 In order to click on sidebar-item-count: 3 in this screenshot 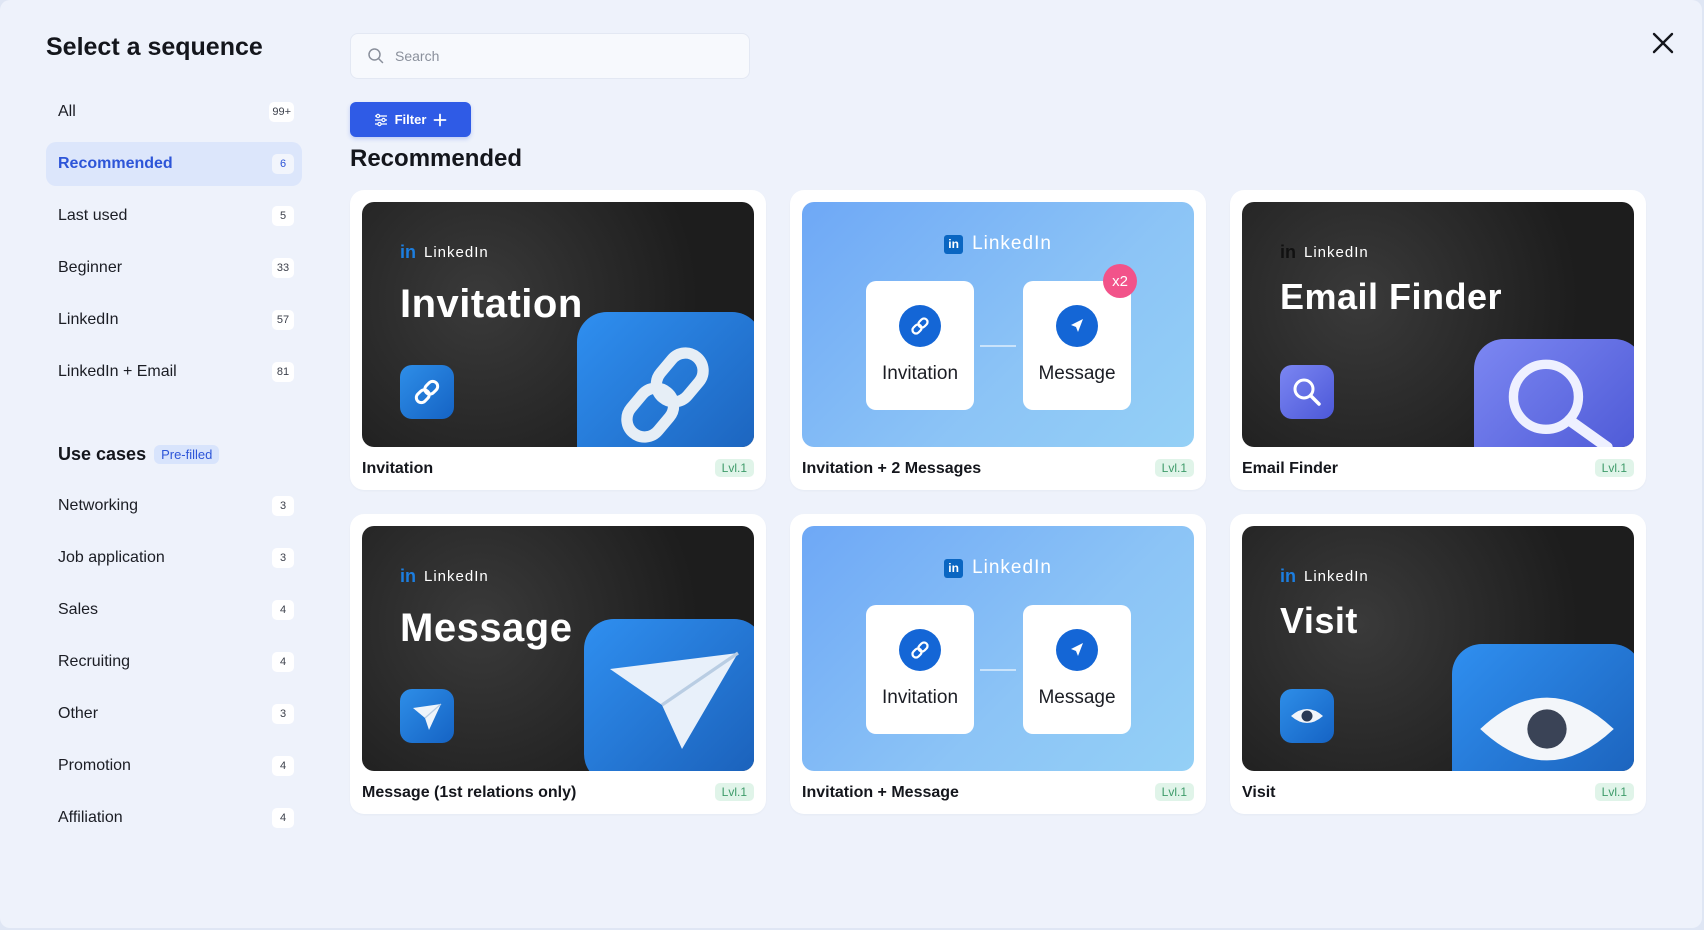, I will do `click(283, 714)`.